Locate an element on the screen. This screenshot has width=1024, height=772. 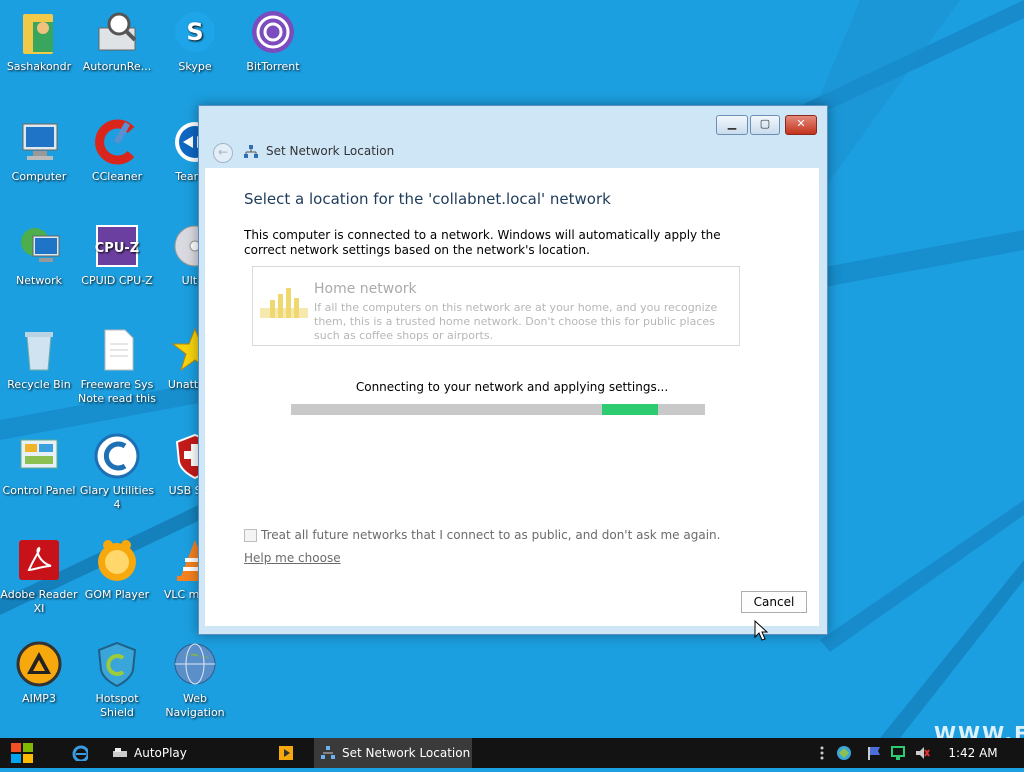
autorun-icon is located at coordinates (117, 32).